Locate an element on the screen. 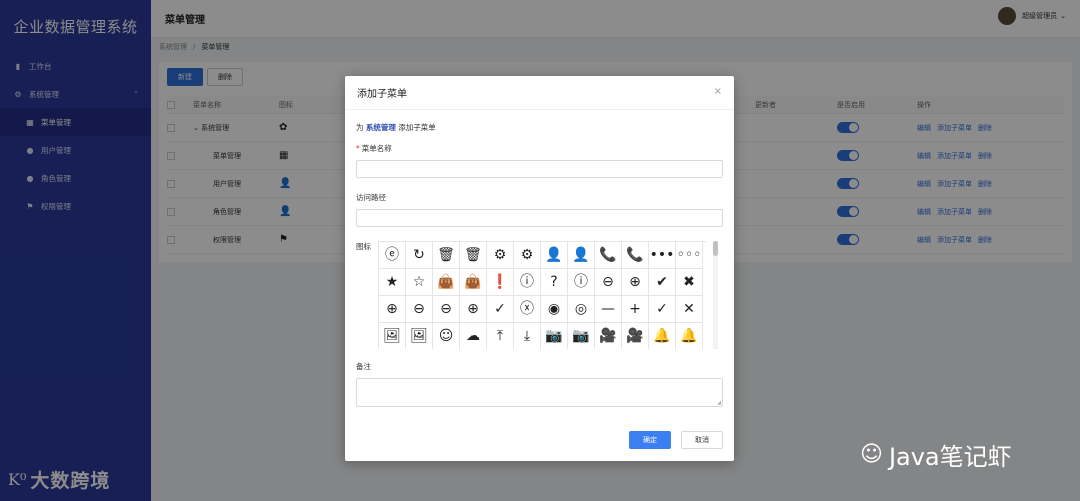 This screenshot has width=1080, height=501. menu-name-label-text: 菜单名称 is located at coordinates (376, 148).